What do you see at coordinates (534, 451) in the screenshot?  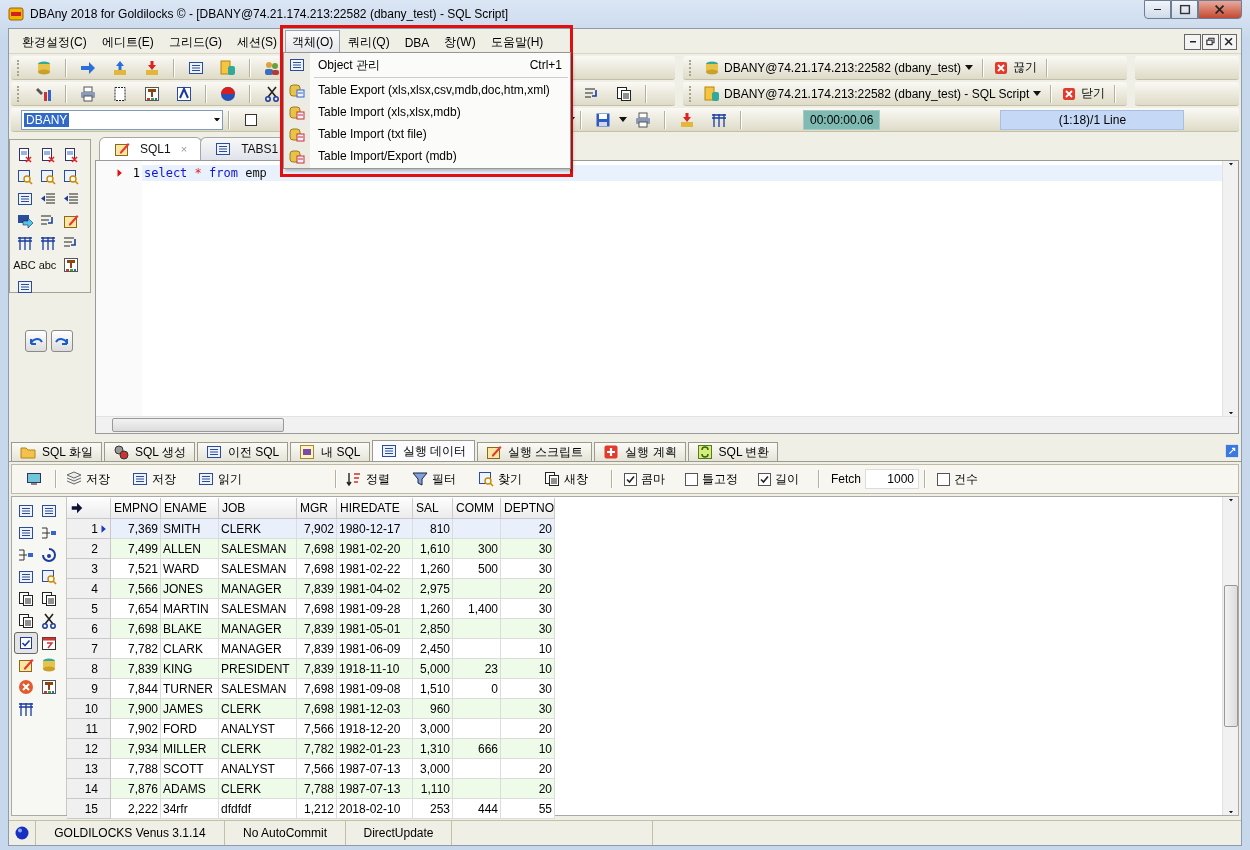 I see `result-tab: 실행 스크립트` at bounding box center [534, 451].